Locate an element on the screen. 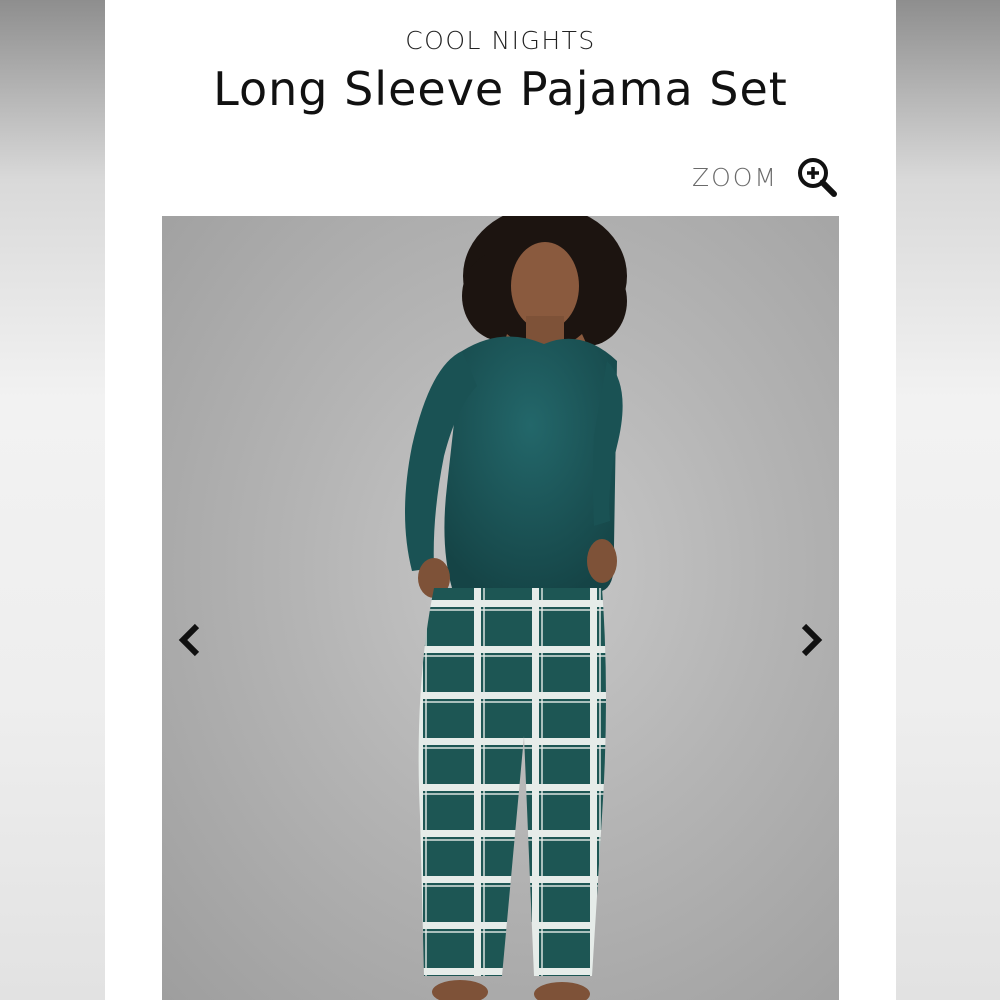  brand-name: COOL NIGHTS is located at coordinates (500, 40).